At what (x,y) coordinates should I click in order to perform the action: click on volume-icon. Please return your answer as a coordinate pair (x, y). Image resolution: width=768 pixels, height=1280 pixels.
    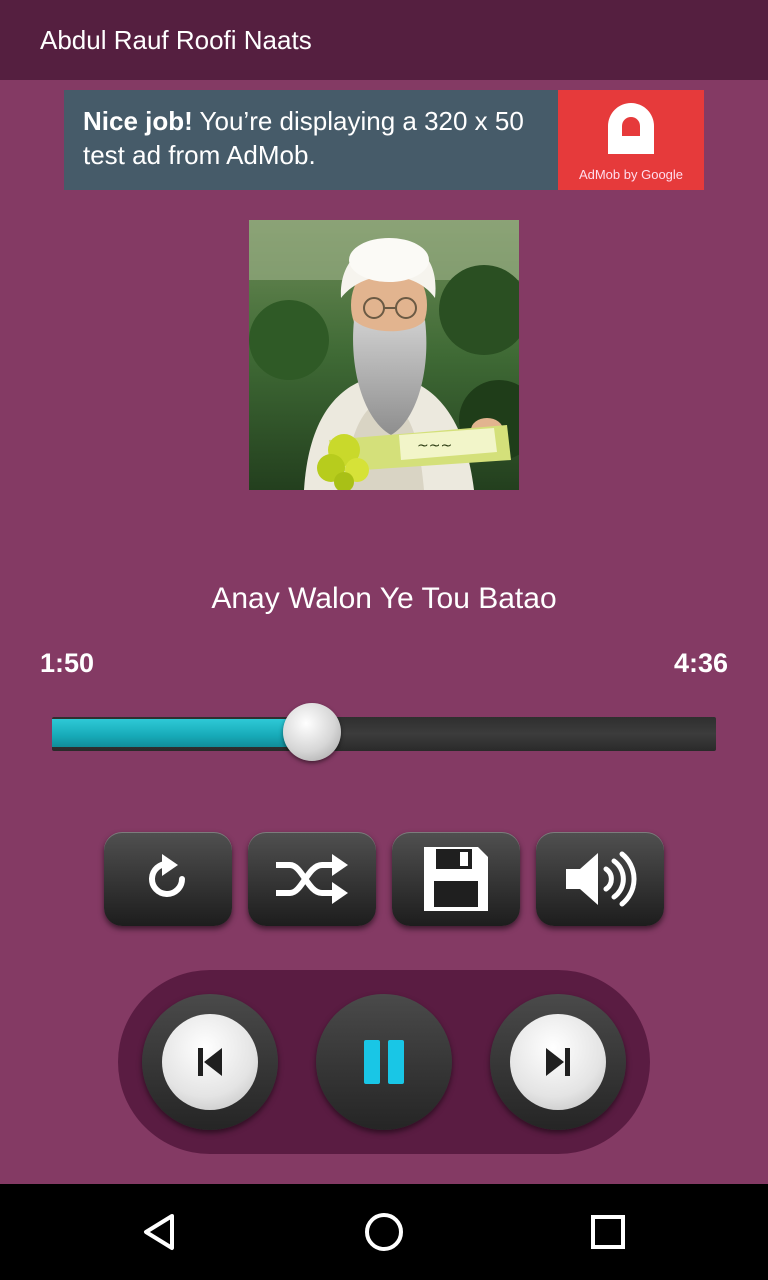
    Looking at the image, I should click on (601, 879).